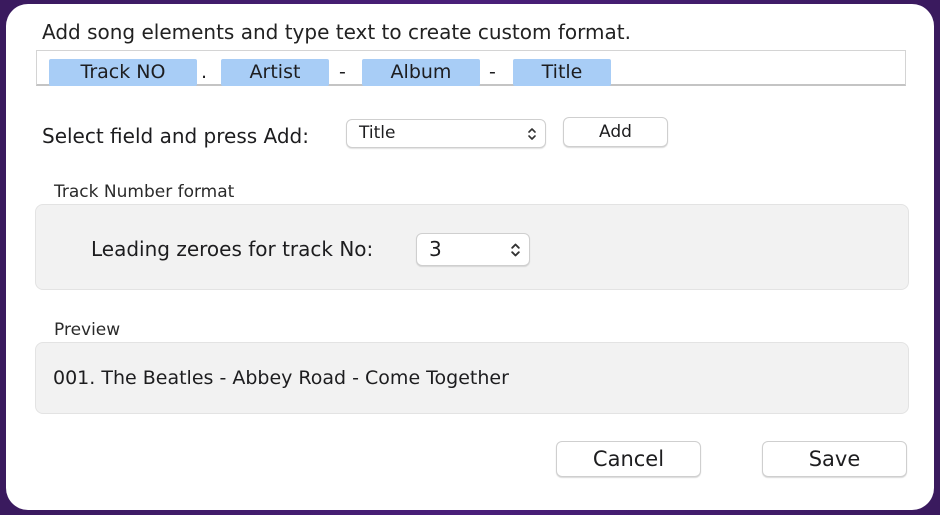 This screenshot has height=515, width=940. What do you see at coordinates (615, 132) in the screenshot?
I see `add-button: Add` at bounding box center [615, 132].